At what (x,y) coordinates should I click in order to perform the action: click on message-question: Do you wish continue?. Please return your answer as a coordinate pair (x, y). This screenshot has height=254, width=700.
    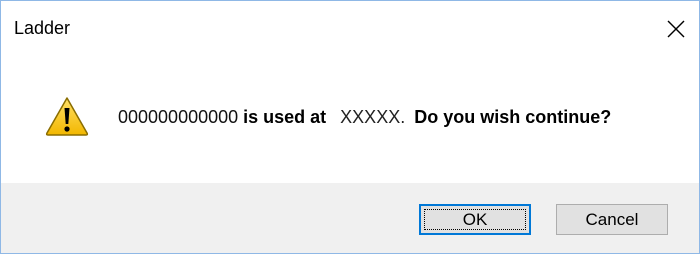
    Looking at the image, I should click on (510, 117).